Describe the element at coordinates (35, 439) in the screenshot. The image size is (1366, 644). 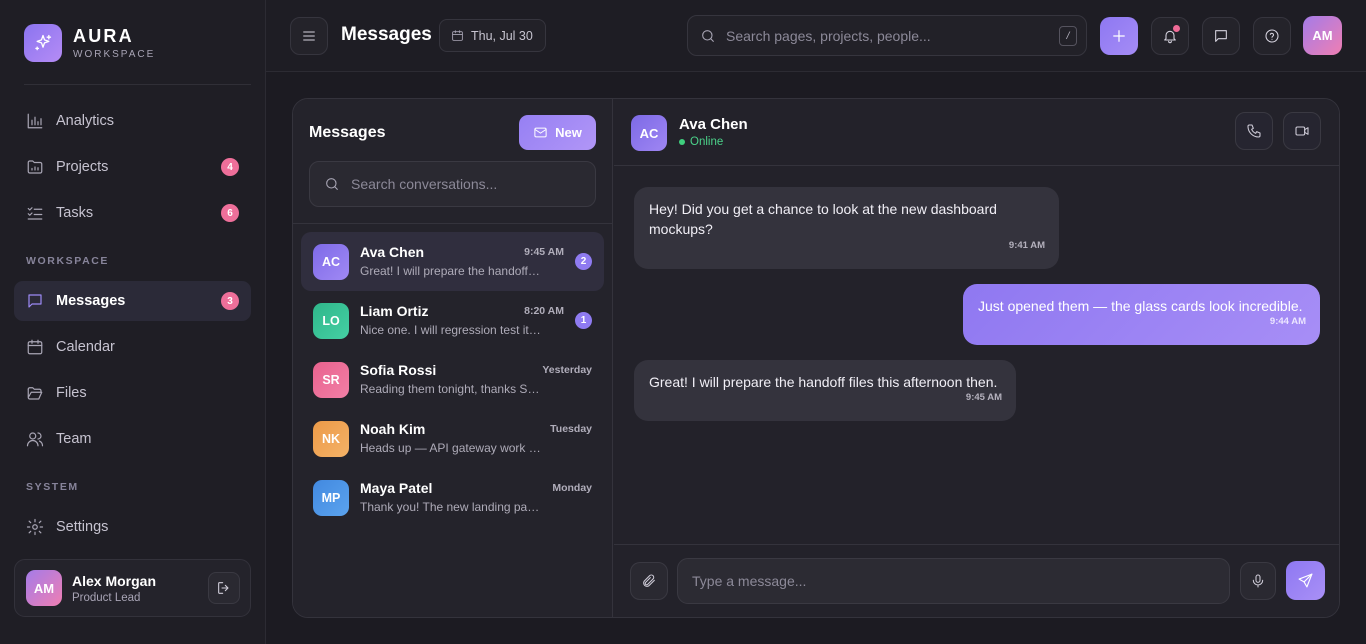
I see `users-icon` at that location.